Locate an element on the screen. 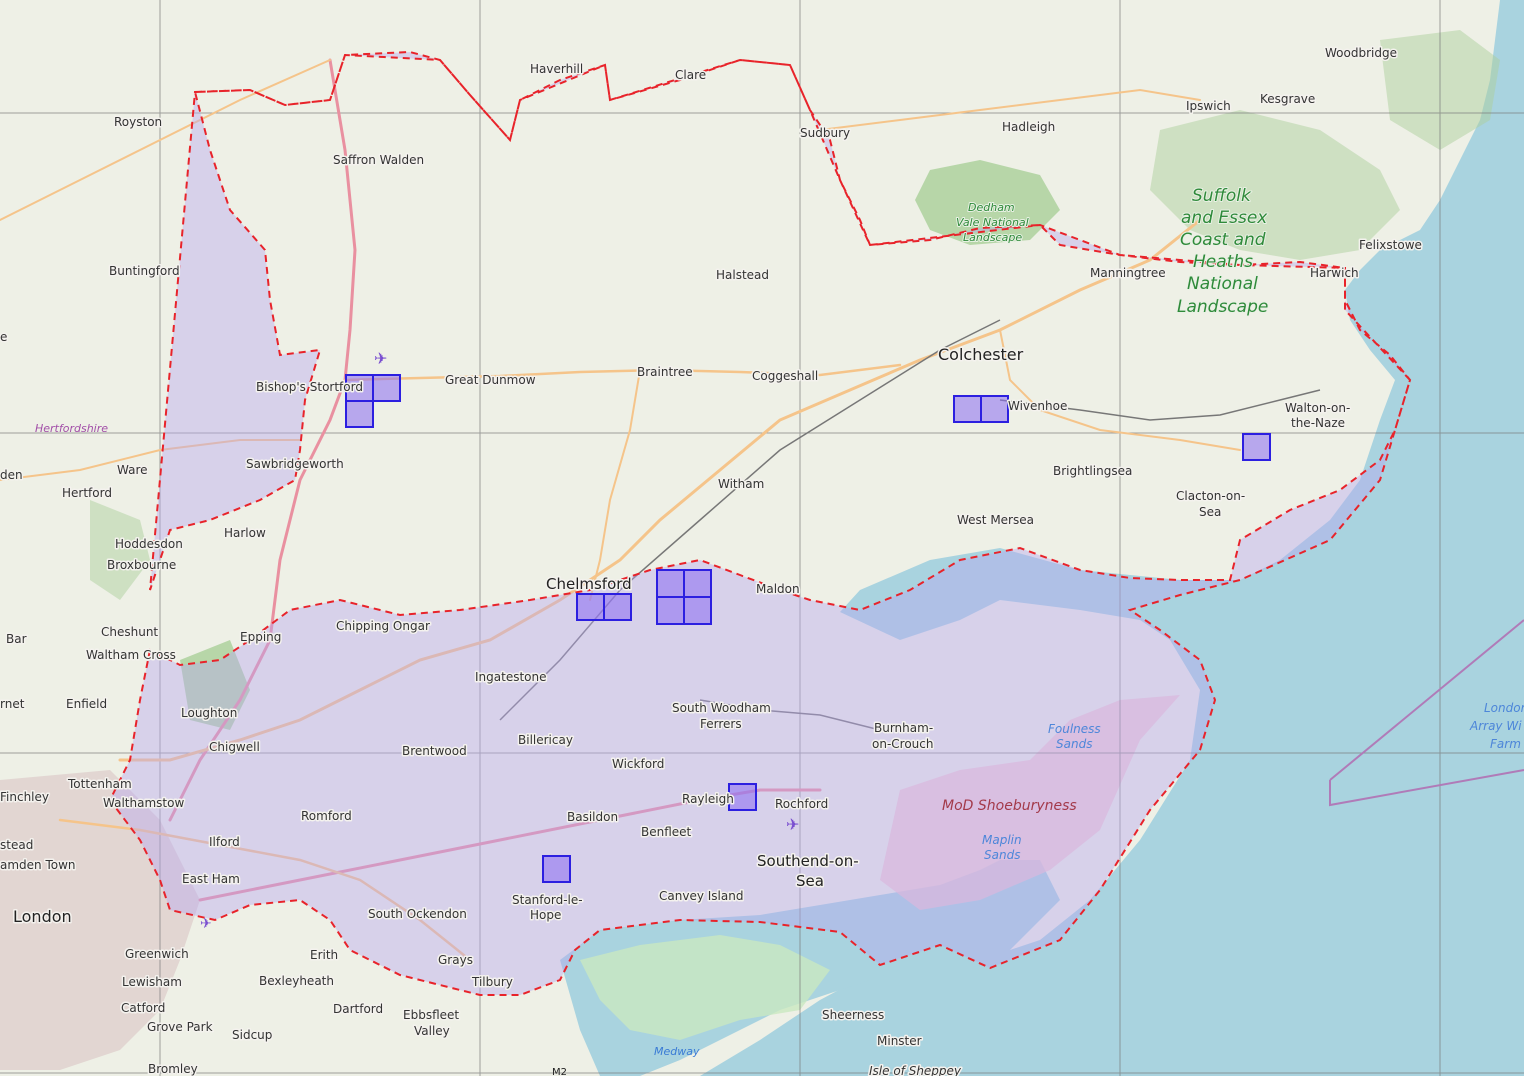 The width and height of the screenshot is (1524, 1076). place-label: Grove Park is located at coordinates (180, 1027).